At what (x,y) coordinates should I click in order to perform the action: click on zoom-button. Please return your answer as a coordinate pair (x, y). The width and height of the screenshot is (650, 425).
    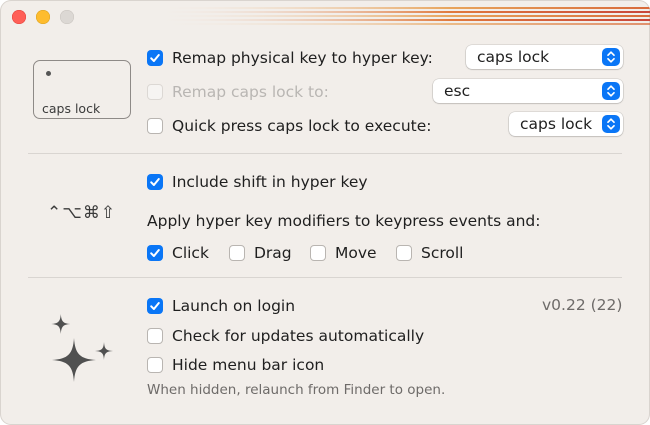
    Looking at the image, I should click on (67, 17).